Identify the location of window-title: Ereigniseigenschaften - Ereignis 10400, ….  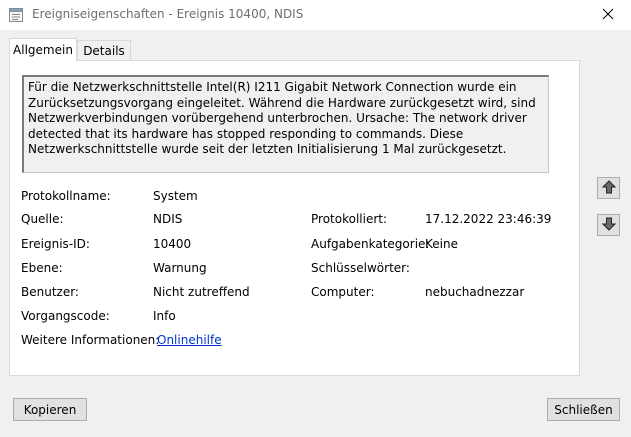
(168, 14).